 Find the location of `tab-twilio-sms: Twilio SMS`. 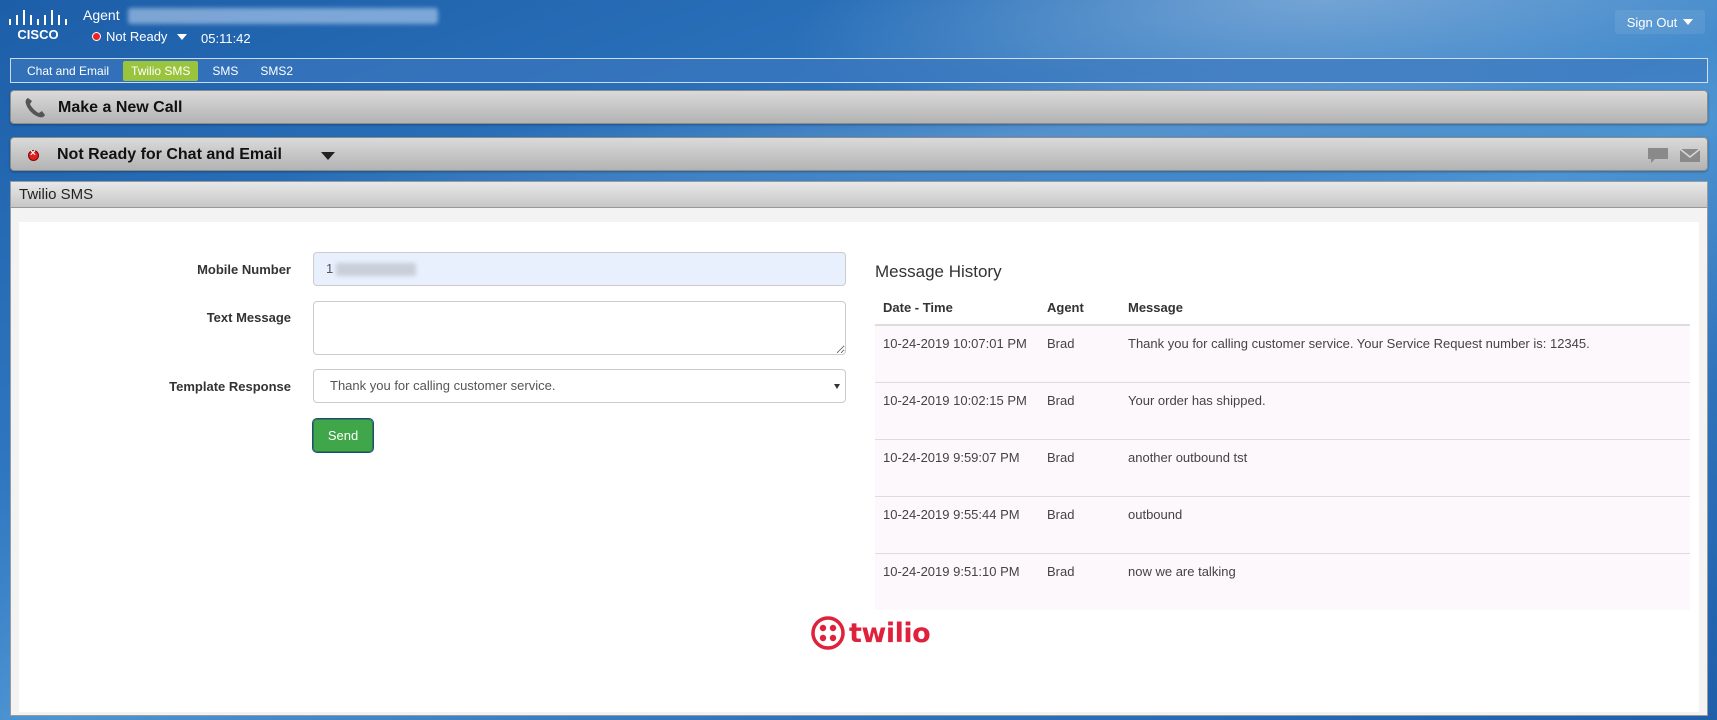

tab-twilio-sms: Twilio SMS is located at coordinates (161, 70).